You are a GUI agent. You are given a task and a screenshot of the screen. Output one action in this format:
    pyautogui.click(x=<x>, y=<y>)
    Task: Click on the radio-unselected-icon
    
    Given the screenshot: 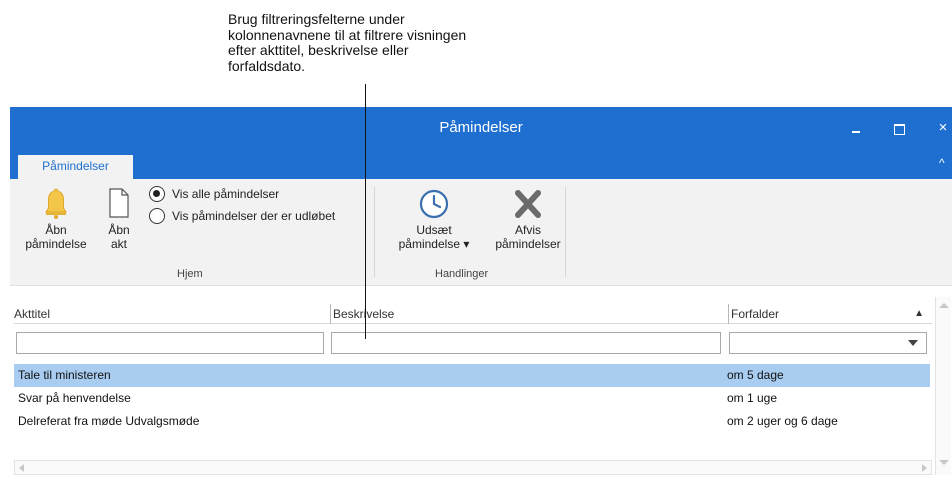 What is the action you would take?
    pyautogui.click(x=157, y=216)
    